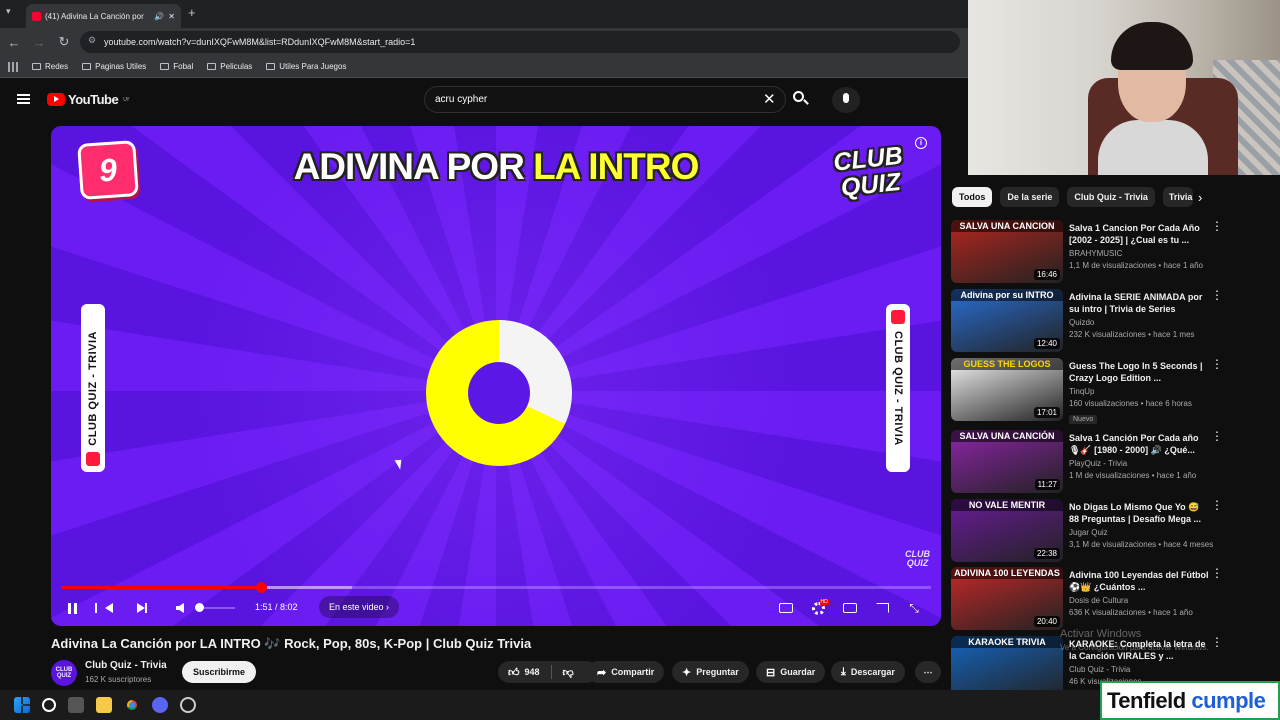  Describe the element at coordinates (496, 587) in the screenshot. I see `progress-bar` at that location.